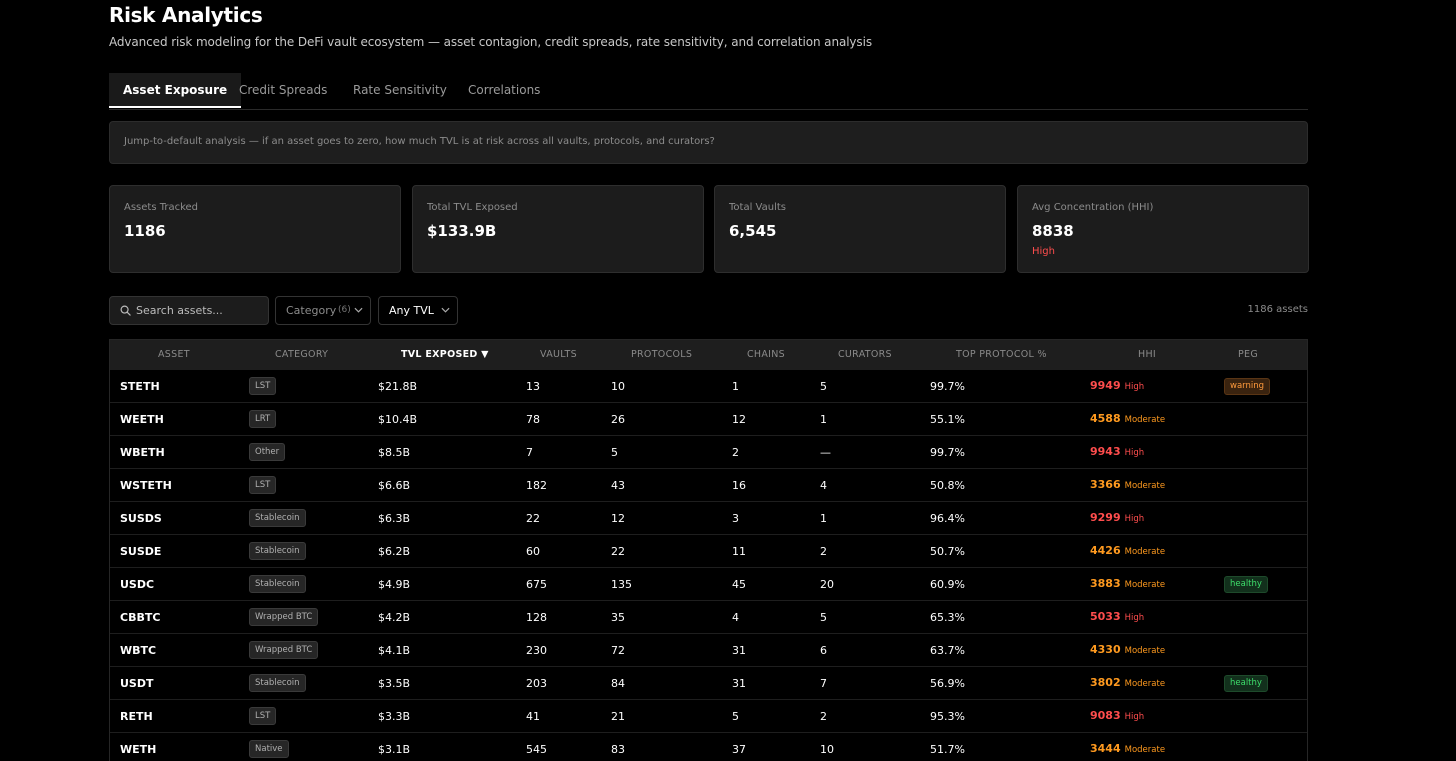 This screenshot has height=761, width=1456. I want to click on tvl-exposed: $6.2B, so click(394, 551).